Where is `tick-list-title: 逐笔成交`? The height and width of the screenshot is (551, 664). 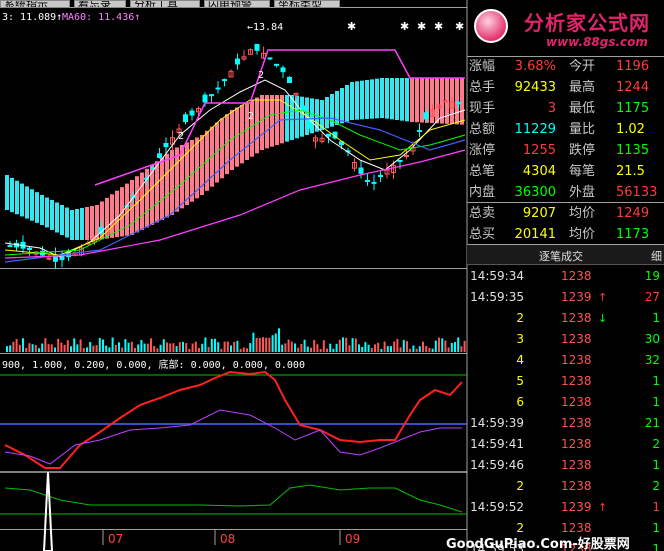
tick-list-title: 逐笔成交 is located at coordinates (561, 256).